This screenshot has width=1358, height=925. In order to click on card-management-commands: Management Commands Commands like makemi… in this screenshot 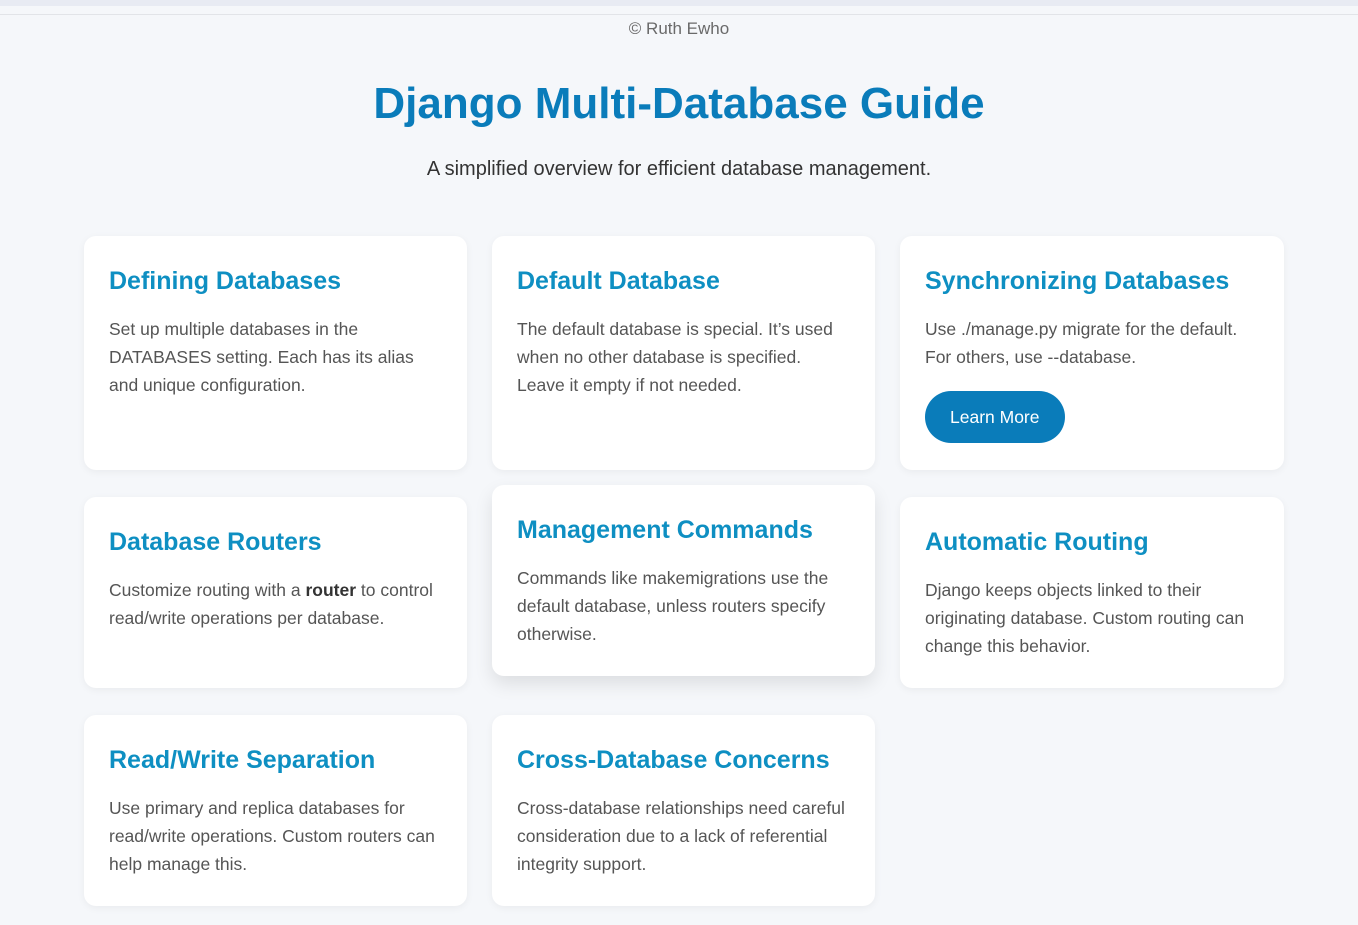, I will do `click(683, 580)`.